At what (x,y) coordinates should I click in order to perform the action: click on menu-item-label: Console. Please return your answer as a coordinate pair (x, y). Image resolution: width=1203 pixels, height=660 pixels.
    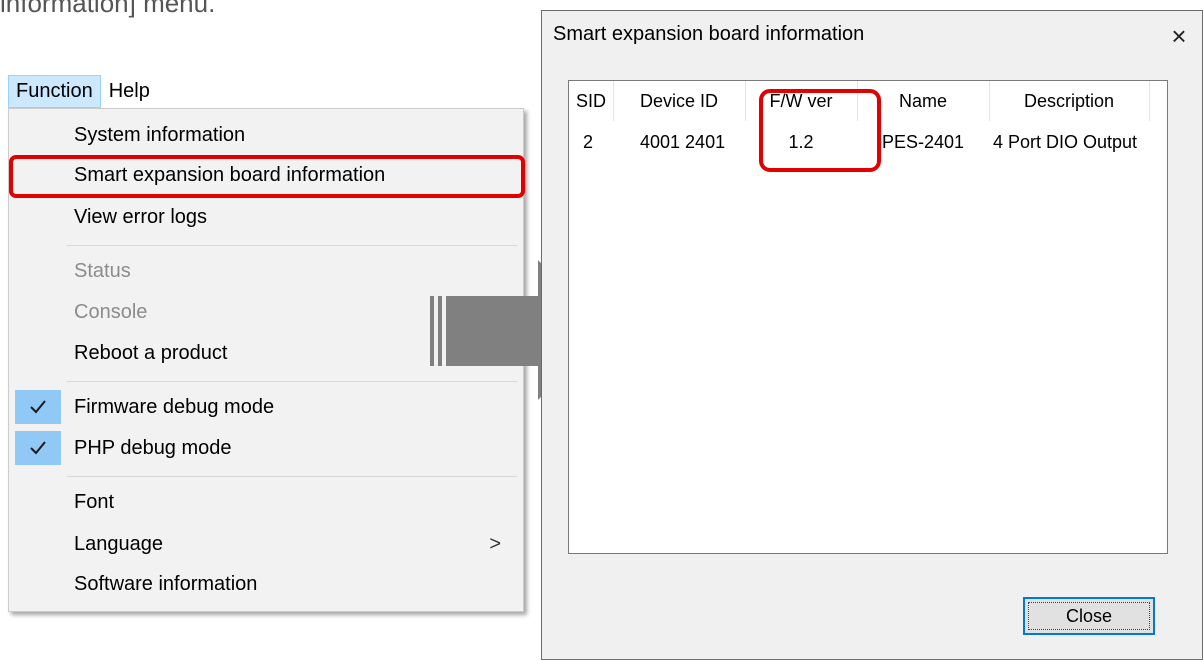
    Looking at the image, I should click on (111, 312).